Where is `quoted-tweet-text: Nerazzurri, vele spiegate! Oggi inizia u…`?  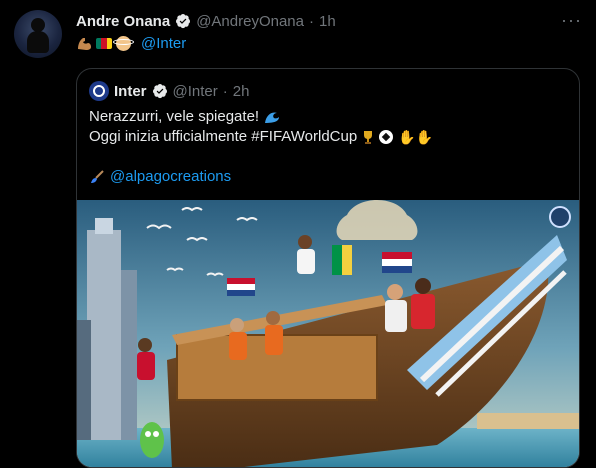 quoted-tweet-text: Nerazzurri, vele spiegate! Oggi inizia u… is located at coordinates (261, 147).